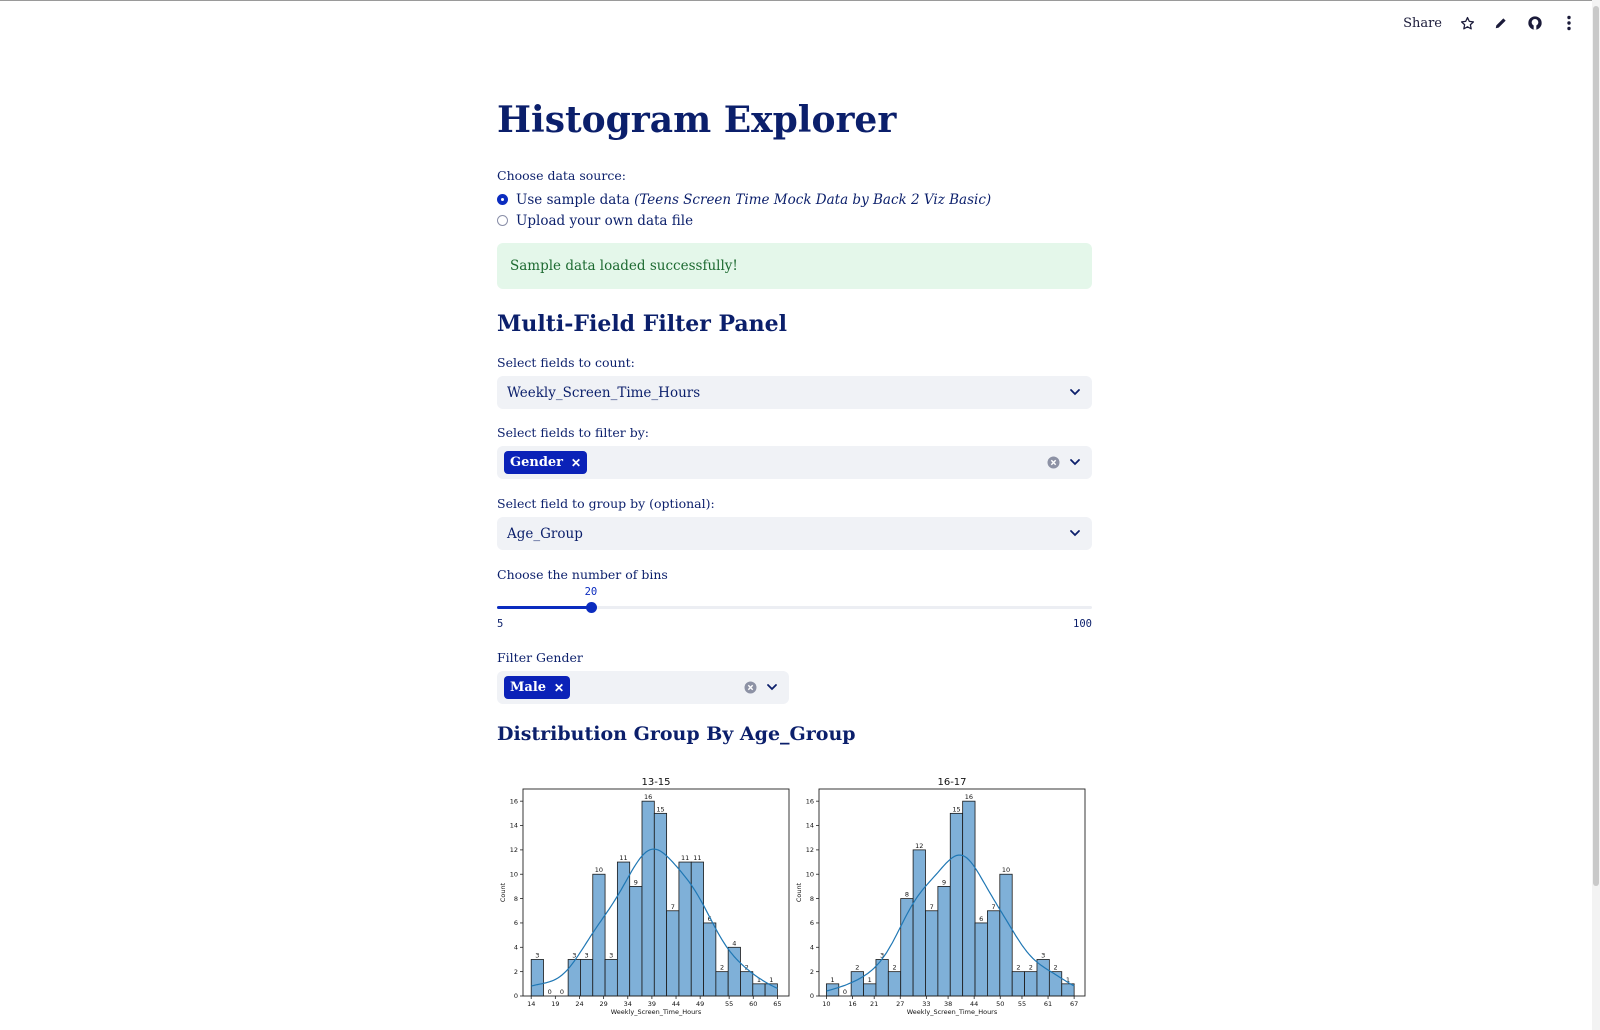 This screenshot has height=1030, width=1600. Describe the element at coordinates (1569, 23) in the screenshot. I see `more-vertical-icon` at that location.